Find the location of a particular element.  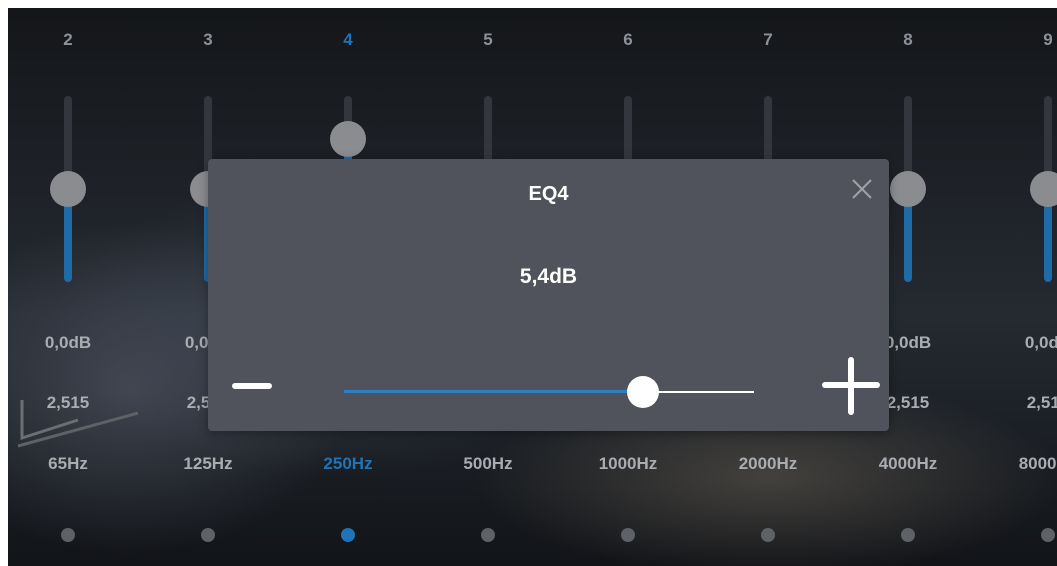

band-frequency: 250Hz is located at coordinates (348, 463).